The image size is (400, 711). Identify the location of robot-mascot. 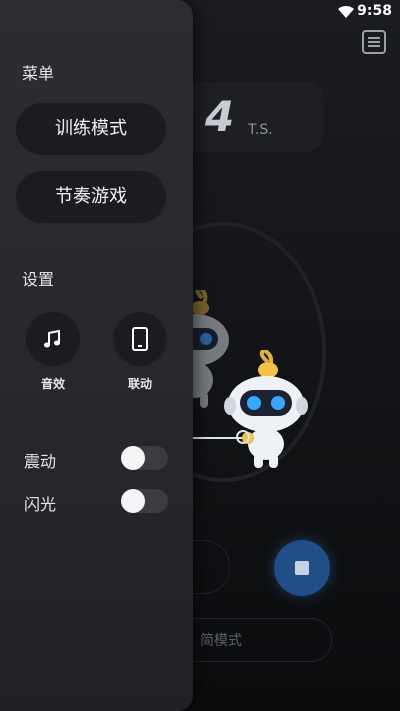
(266, 409).